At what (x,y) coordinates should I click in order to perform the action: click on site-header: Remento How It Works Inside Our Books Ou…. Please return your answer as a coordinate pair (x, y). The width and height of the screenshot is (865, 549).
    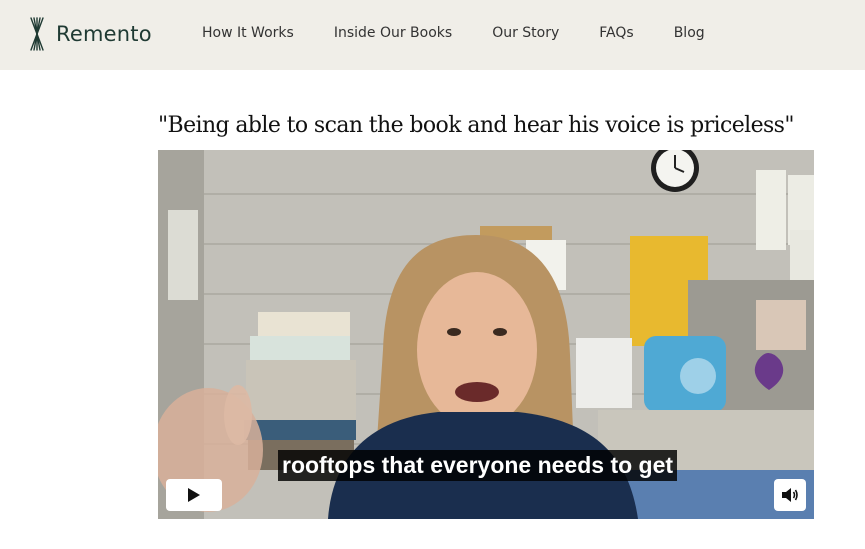
    Looking at the image, I should click on (432, 35).